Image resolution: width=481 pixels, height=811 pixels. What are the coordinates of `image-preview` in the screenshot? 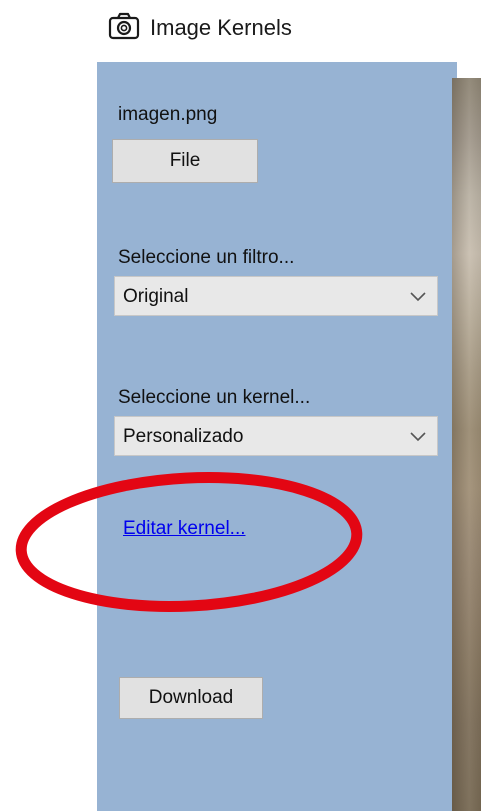 It's located at (466, 444).